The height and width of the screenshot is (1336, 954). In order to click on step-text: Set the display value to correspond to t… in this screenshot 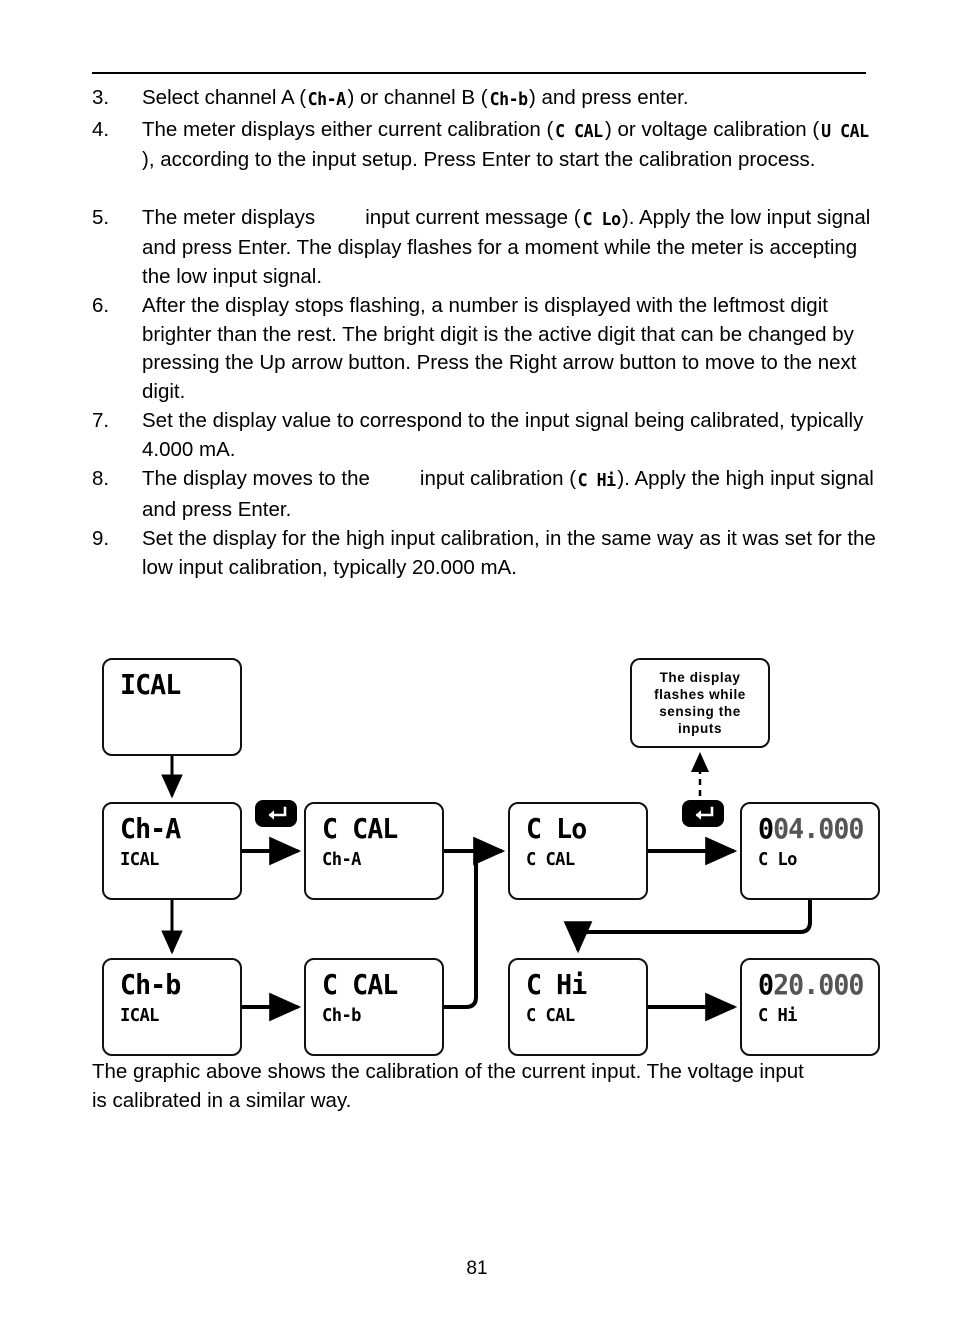, I will do `click(512, 435)`.